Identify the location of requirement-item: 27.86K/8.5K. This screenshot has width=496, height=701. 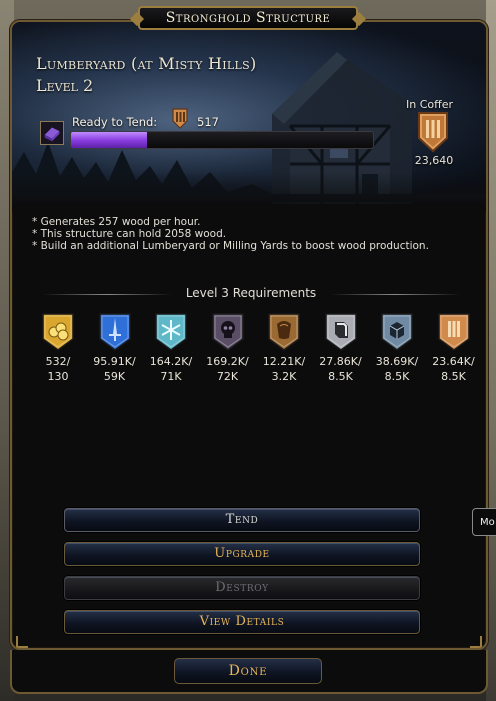
(341, 348).